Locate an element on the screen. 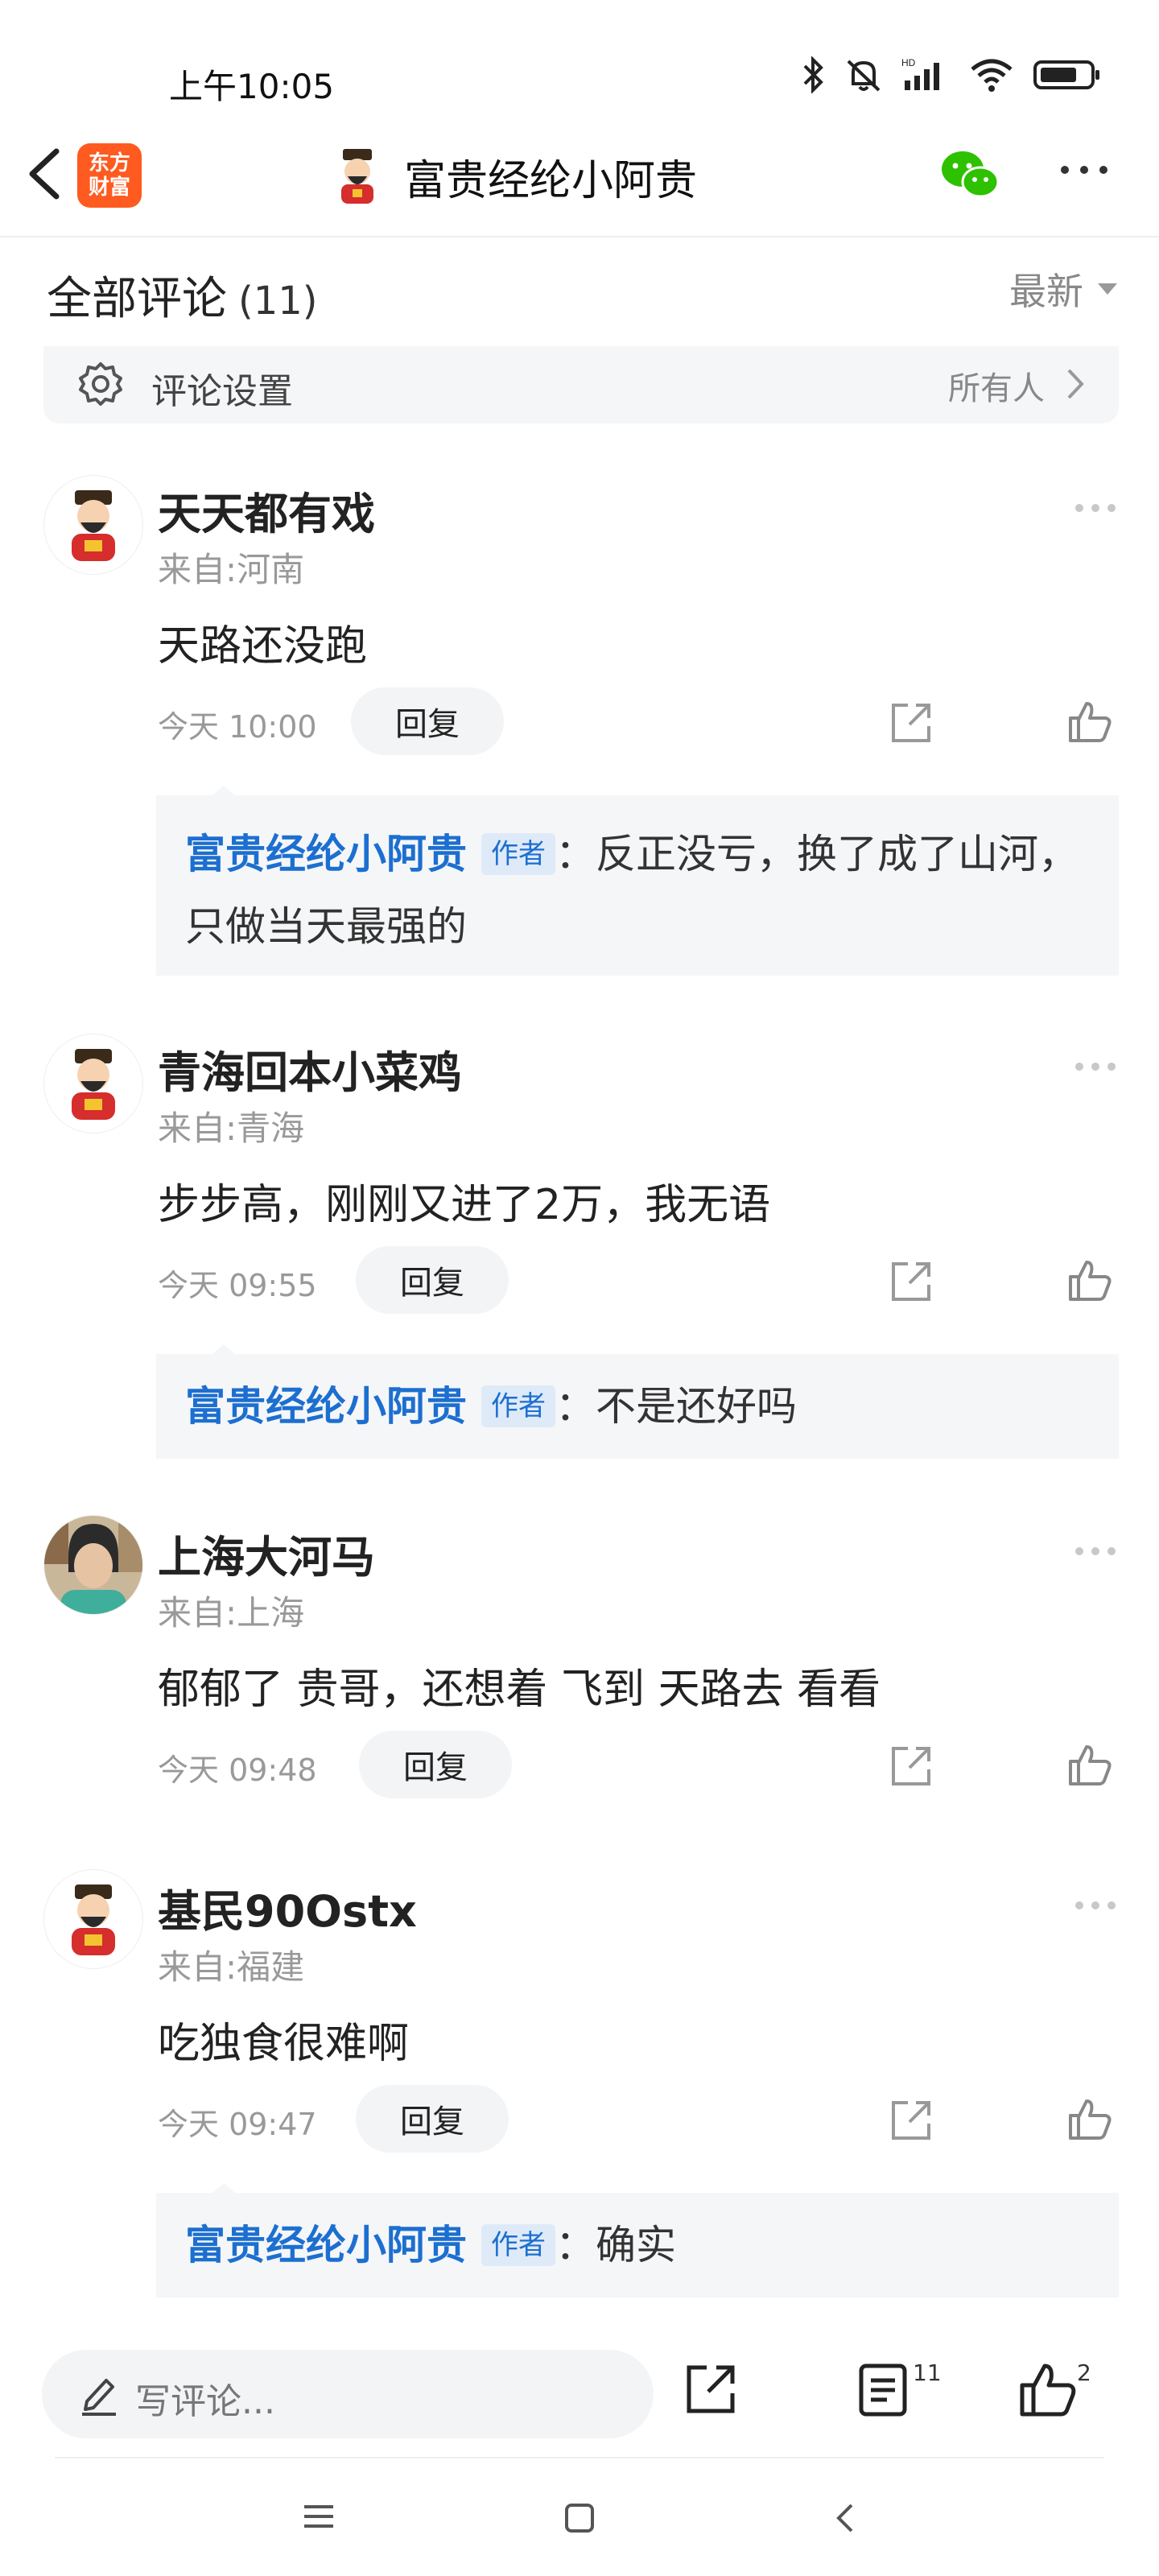  battery-icon is located at coordinates (1066, 74).